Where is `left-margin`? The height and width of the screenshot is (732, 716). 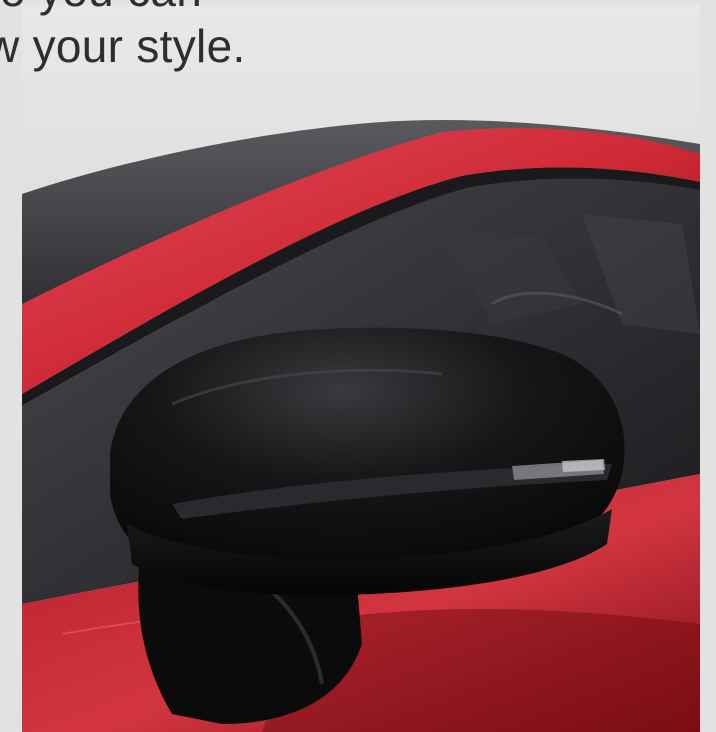 left-margin is located at coordinates (11, 366).